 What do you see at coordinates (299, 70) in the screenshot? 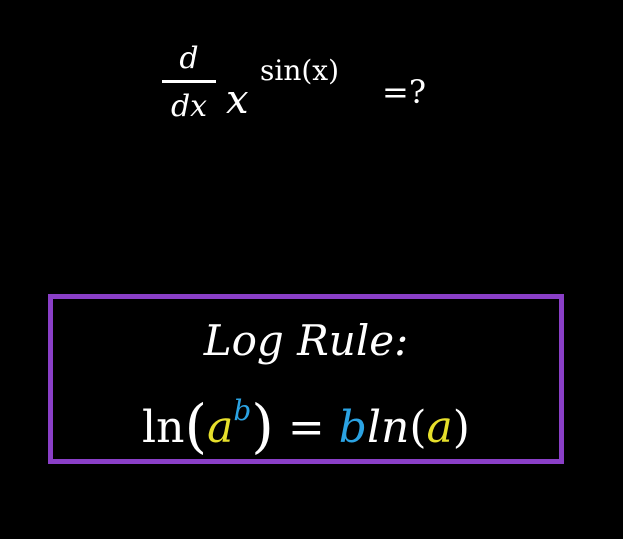
I see `power-exponent: sin(x)` at bounding box center [299, 70].